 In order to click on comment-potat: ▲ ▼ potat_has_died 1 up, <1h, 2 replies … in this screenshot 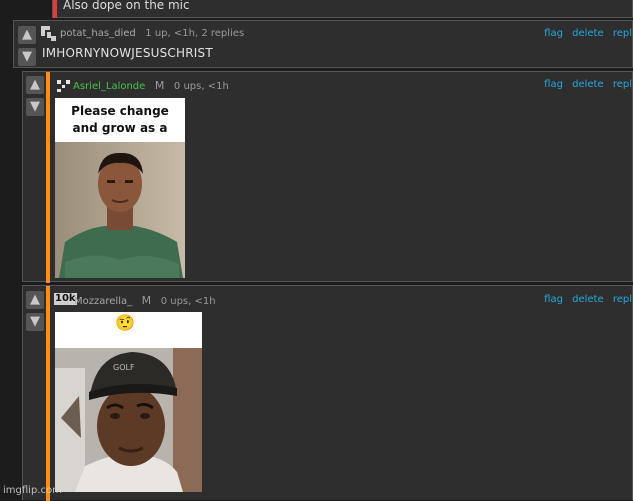, I will do `click(323, 44)`.